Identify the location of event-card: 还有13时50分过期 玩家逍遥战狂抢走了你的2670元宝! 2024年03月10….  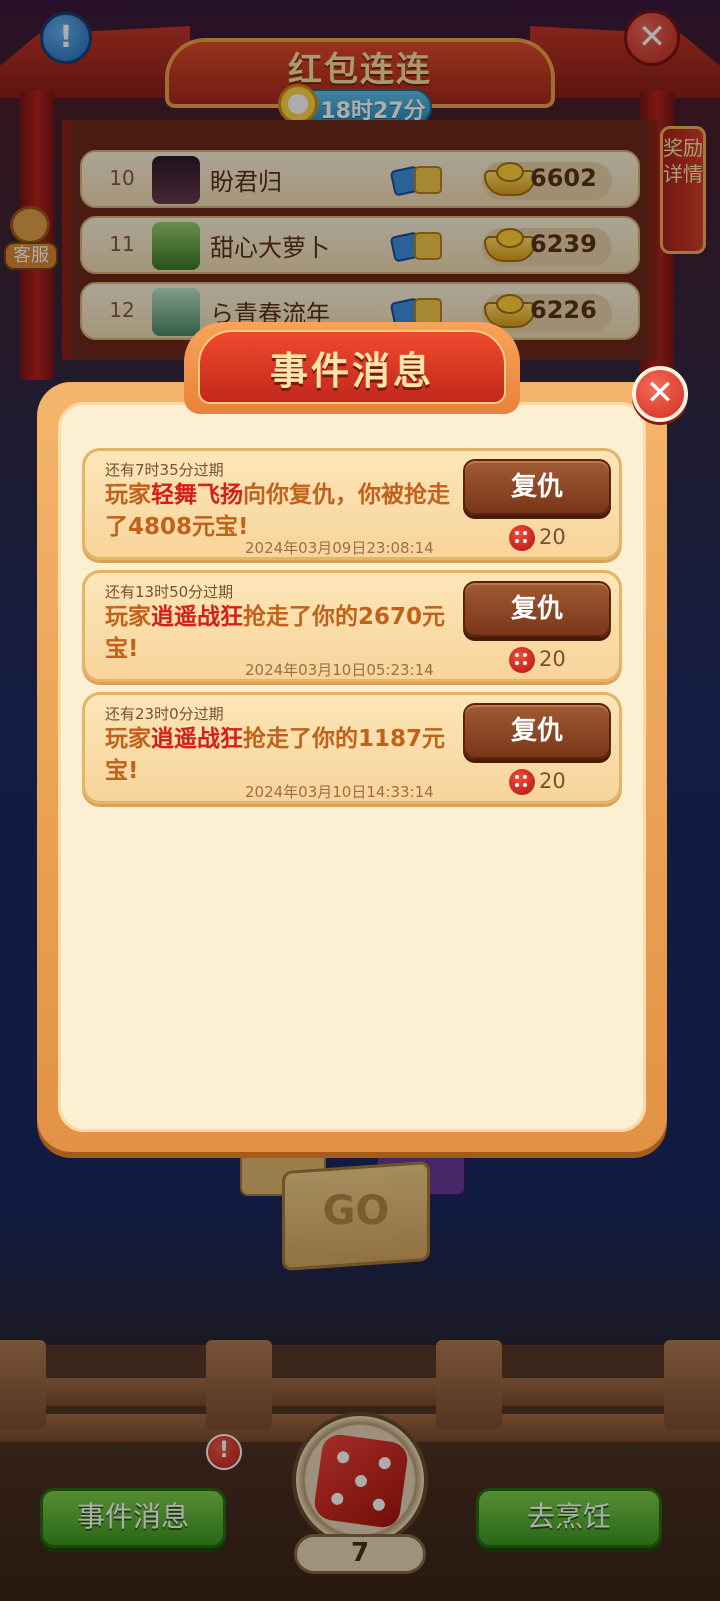
(352, 626).